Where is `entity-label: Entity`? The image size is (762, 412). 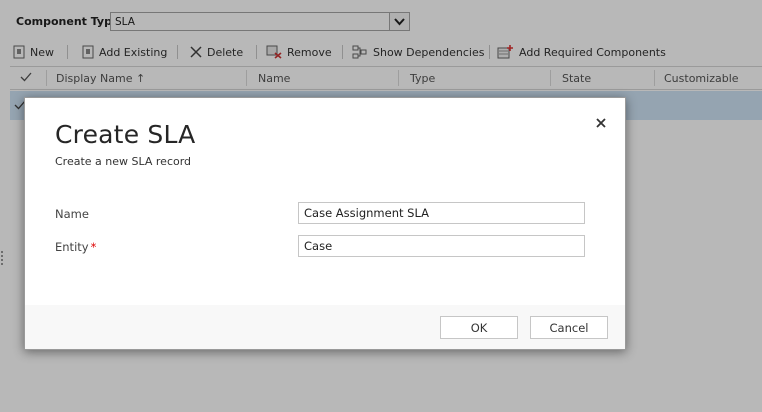 entity-label: Entity is located at coordinates (72, 247).